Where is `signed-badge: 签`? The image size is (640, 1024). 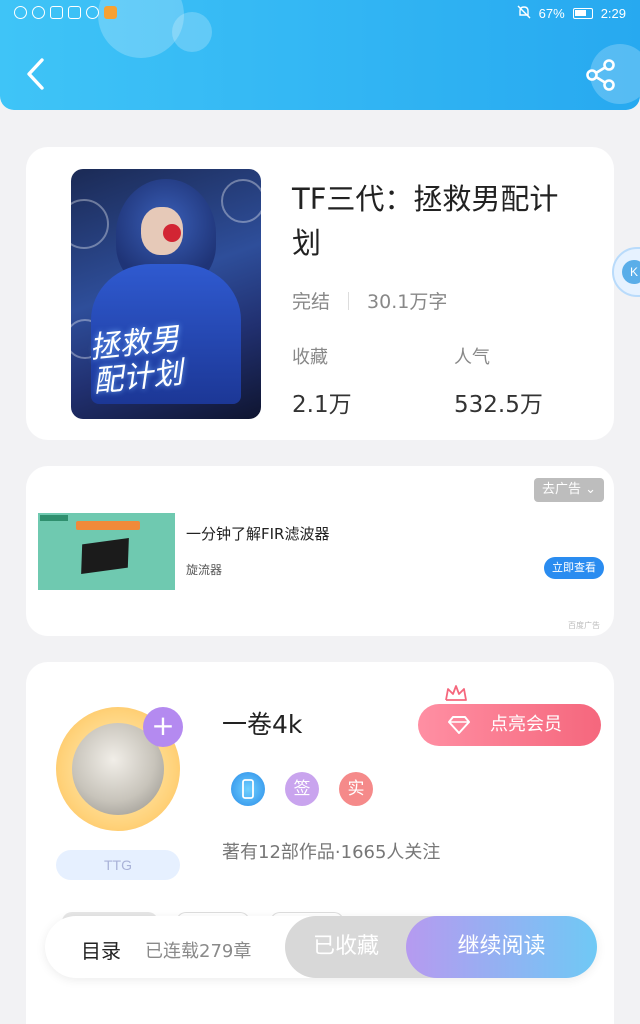
signed-badge: 签 is located at coordinates (302, 789).